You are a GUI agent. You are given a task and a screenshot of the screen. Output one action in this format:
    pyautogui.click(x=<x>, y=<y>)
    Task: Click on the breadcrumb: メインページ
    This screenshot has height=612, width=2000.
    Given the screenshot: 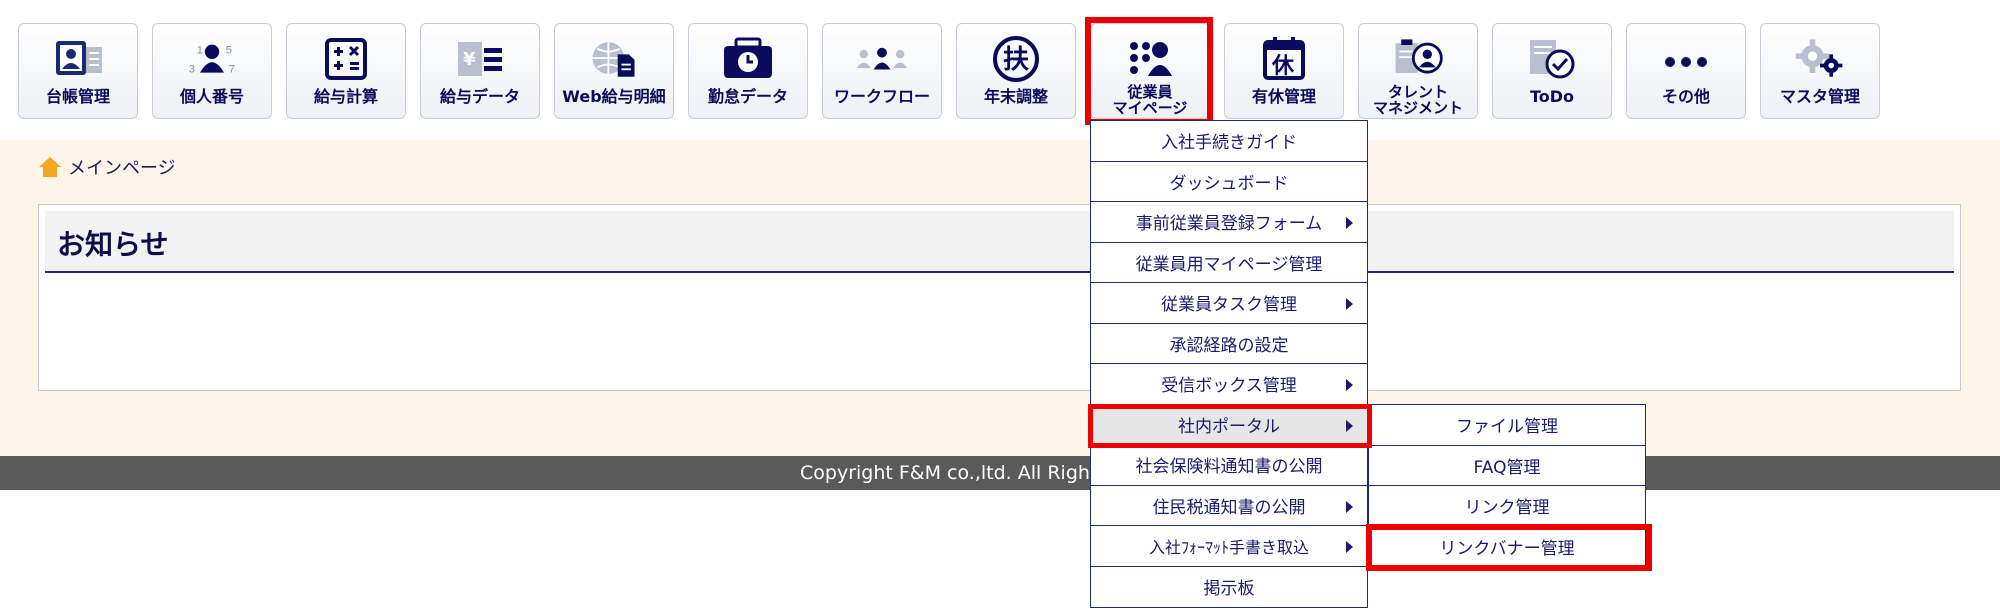 What is the action you would take?
    pyautogui.click(x=107, y=167)
    